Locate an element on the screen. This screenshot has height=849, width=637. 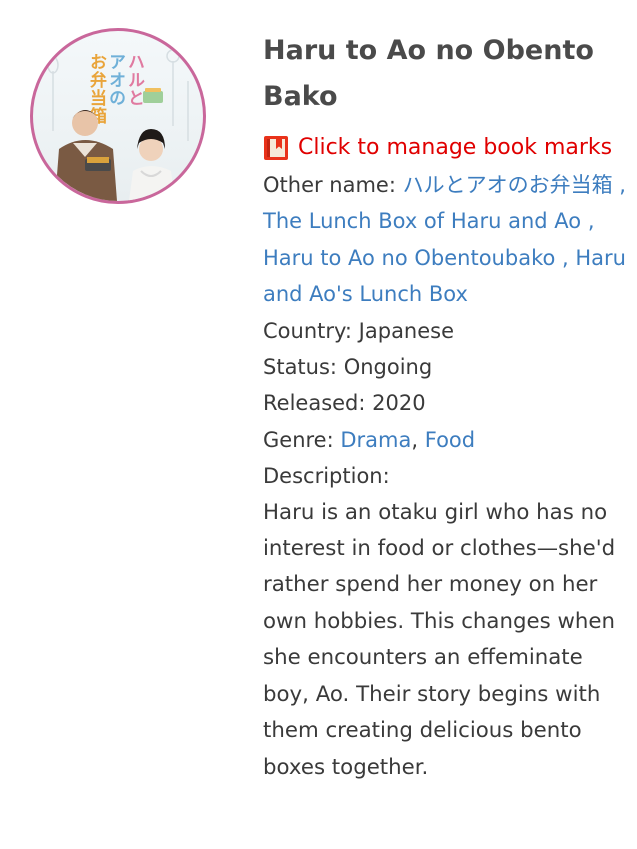
drama-title: Haru to Ao no Obento Bako is located at coordinates (428, 73).